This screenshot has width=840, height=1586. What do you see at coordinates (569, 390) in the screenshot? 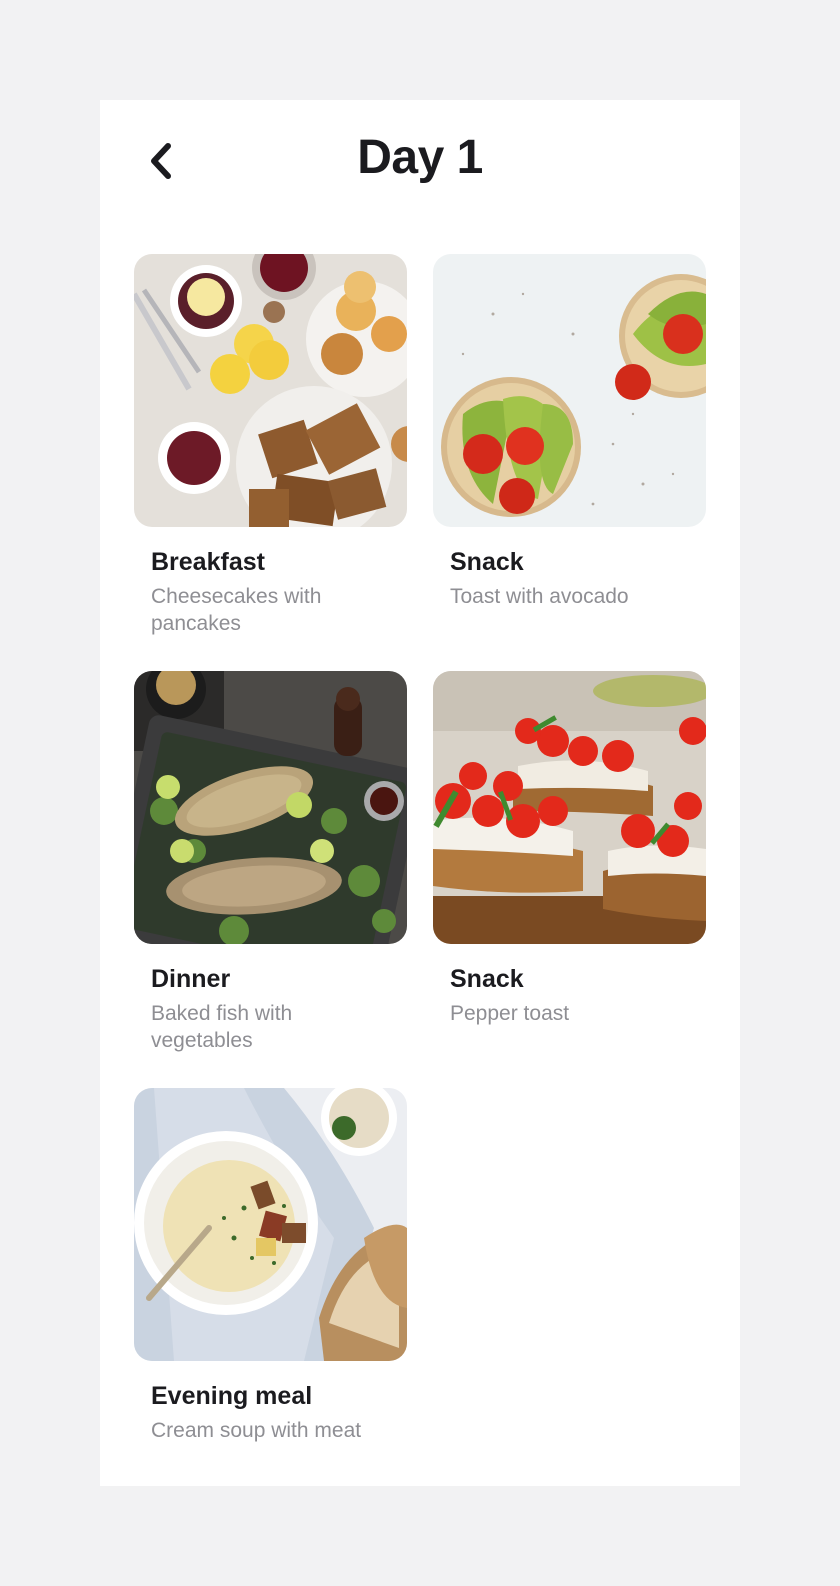
I see `avocado-toast-photo` at bounding box center [569, 390].